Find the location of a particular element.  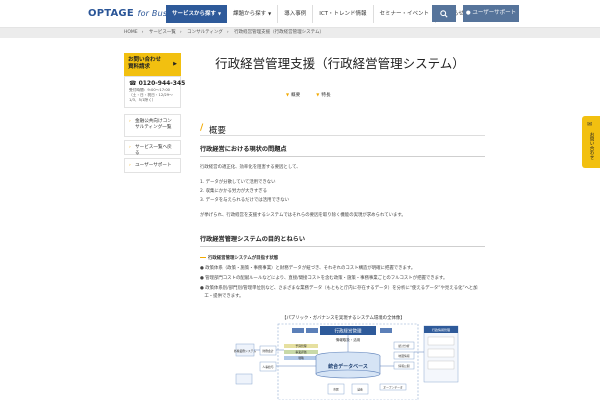

nav-item-services: サービスから探す ▼ is located at coordinates (197, 14).